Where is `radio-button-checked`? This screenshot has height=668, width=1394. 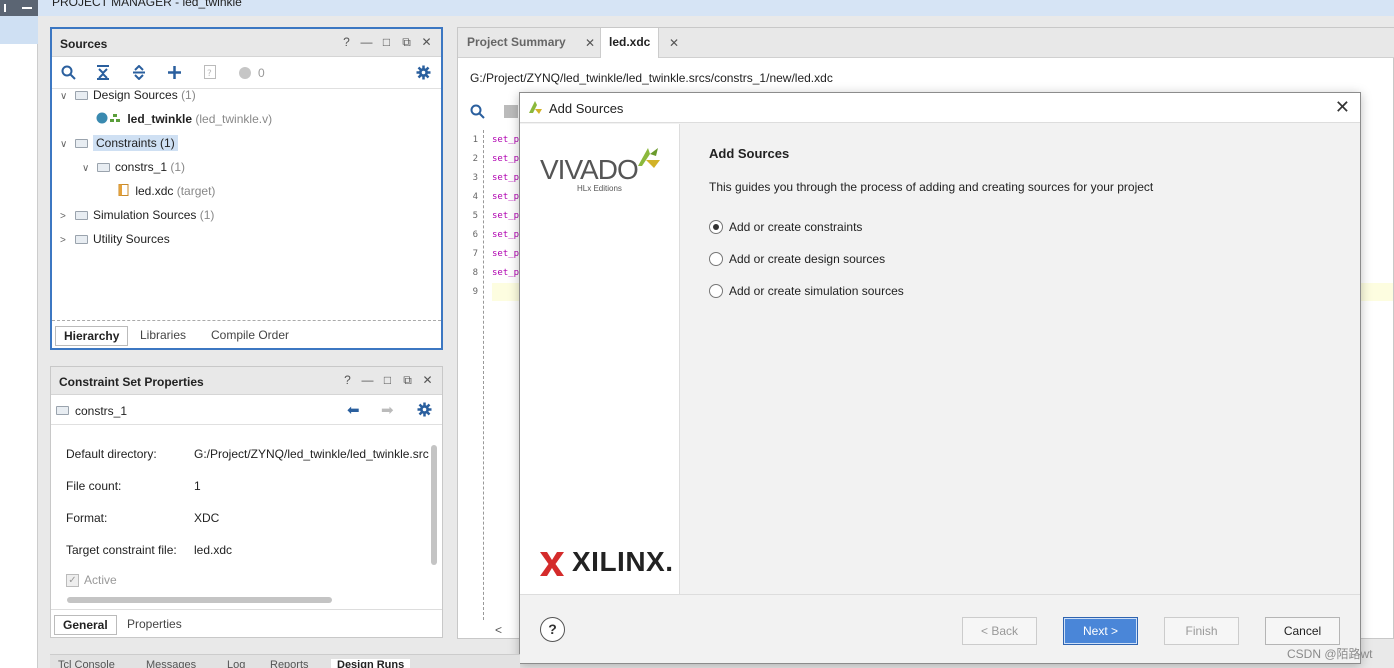
radio-button-checked is located at coordinates (716, 227).